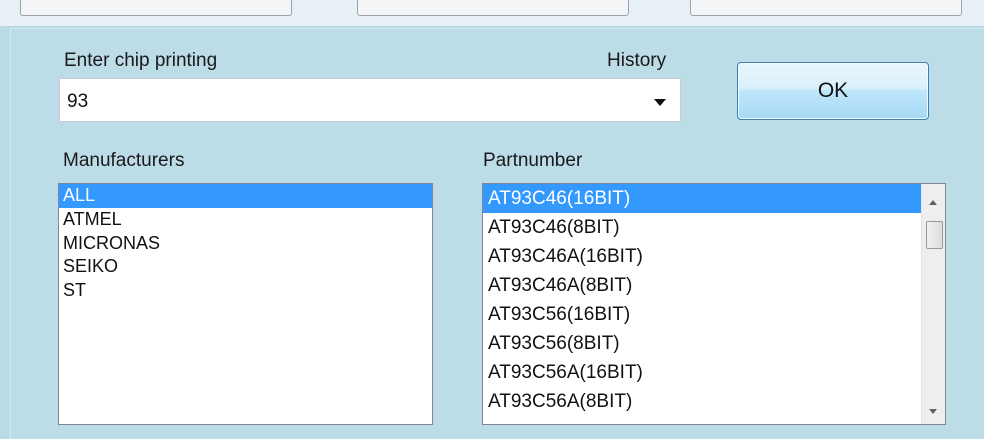 The height and width of the screenshot is (439, 984). I want to click on history-label: History, so click(637, 60).